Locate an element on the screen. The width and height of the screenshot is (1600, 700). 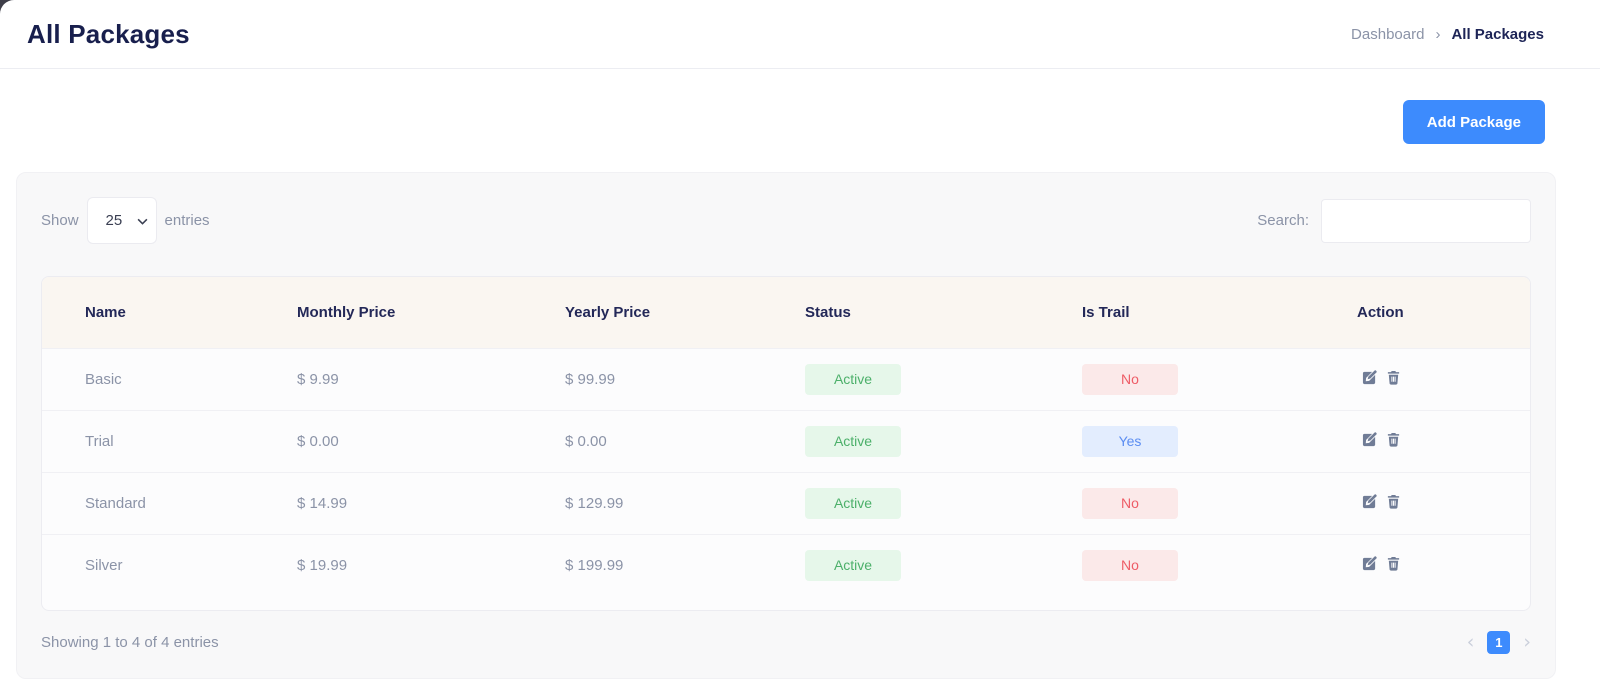
page-size-select-wrap: 25 is located at coordinates (121, 220).